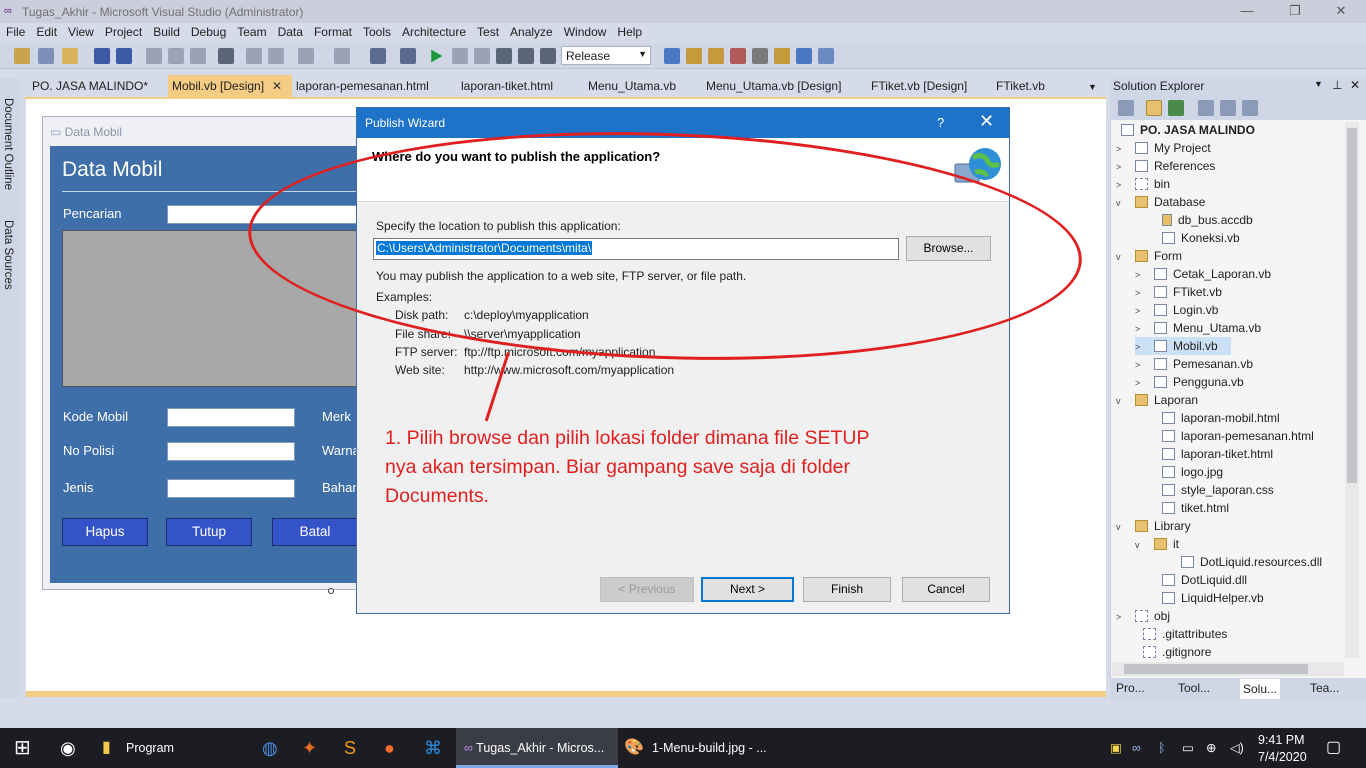 This screenshot has width=1366, height=768. Describe the element at coordinates (1157, 400) in the screenshot. I see `tree-node: v Laporan` at that location.